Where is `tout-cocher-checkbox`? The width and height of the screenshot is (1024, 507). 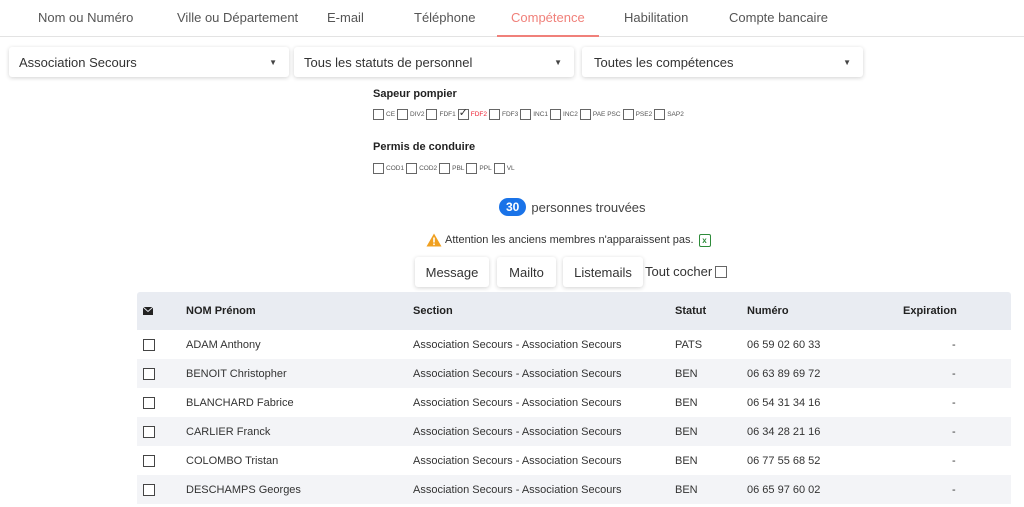 tout-cocher-checkbox is located at coordinates (721, 271).